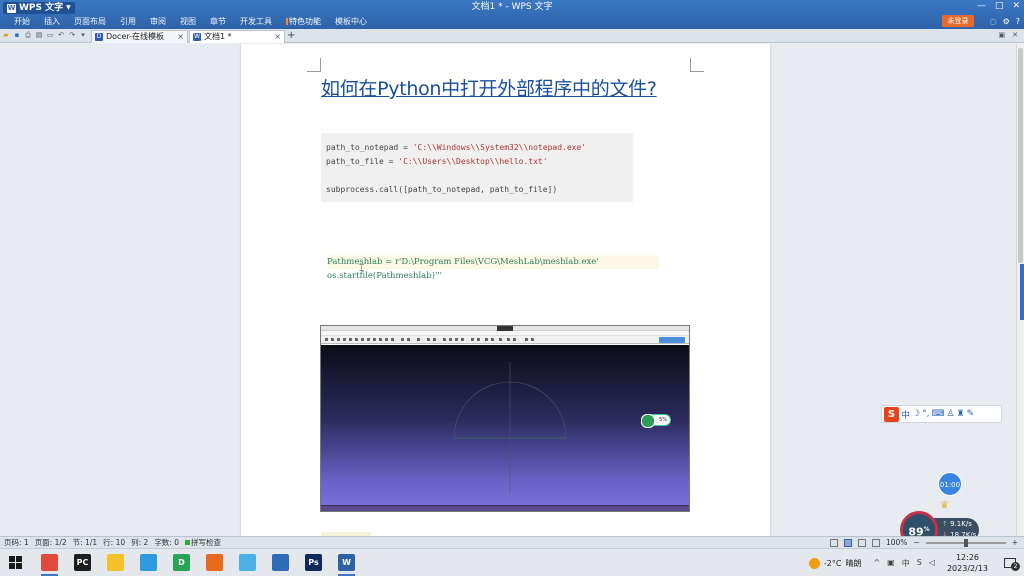 Image resolution: width=1024 pixels, height=576 pixels. What do you see at coordinates (362, 269) in the screenshot?
I see `text-cursor-icon: ⌶` at bounding box center [362, 269].